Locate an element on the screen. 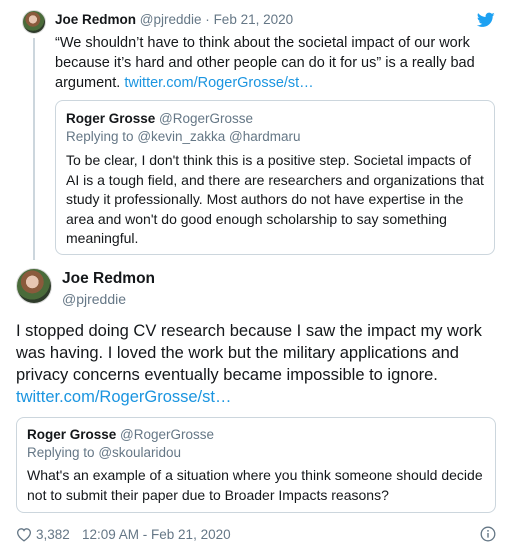 The height and width of the screenshot is (552, 511). tweet-header: Joe Redmon @pjreddie · Feb 21, 2020 is located at coordinates (174, 19).